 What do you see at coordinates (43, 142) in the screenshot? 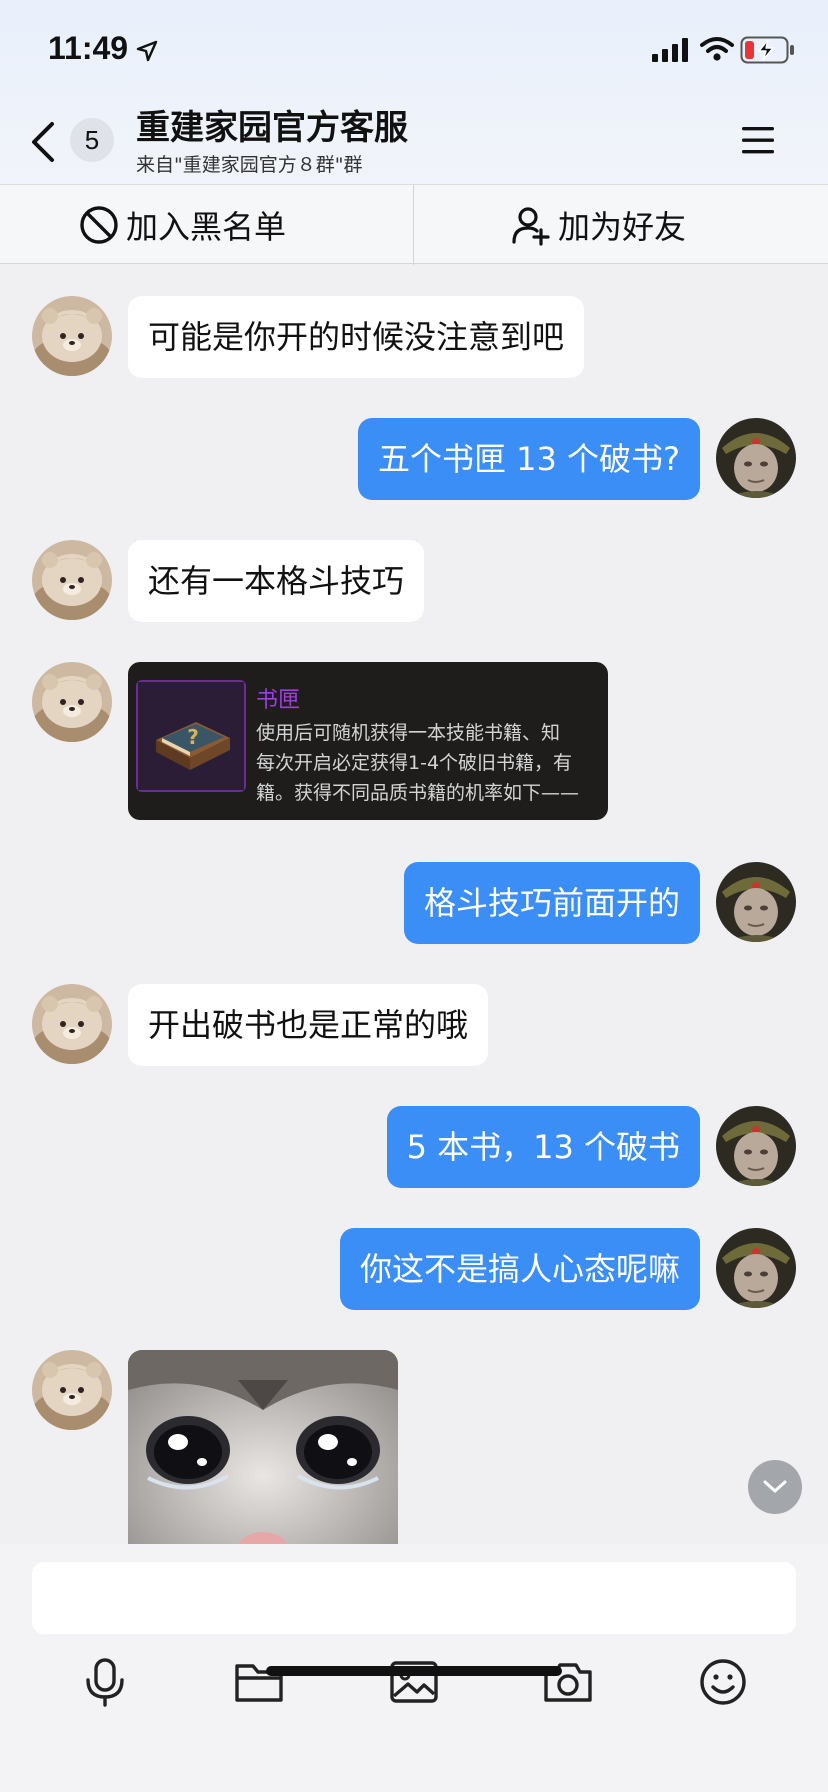
I see `back-icon` at bounding box center [43, 142].